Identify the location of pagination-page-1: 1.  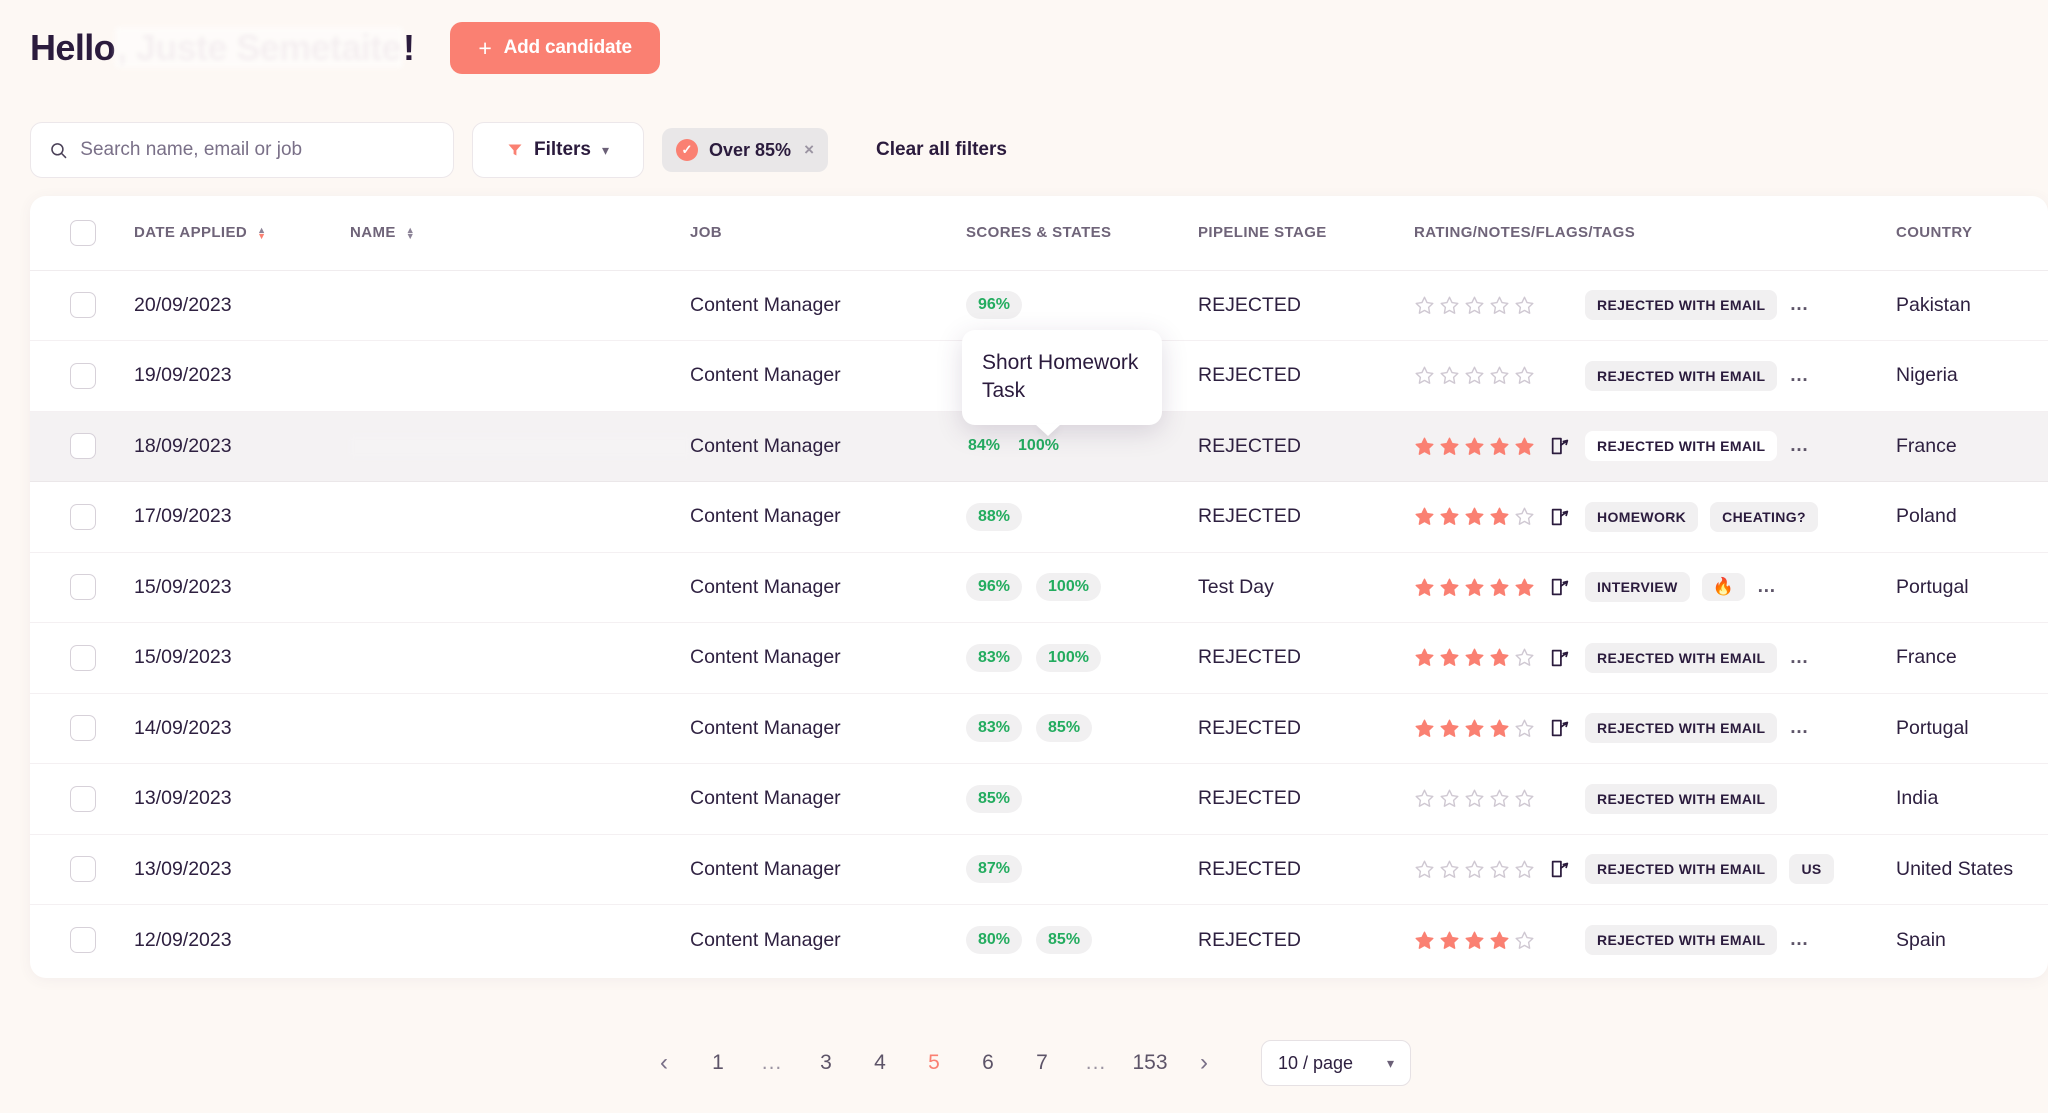
(718, 1063).